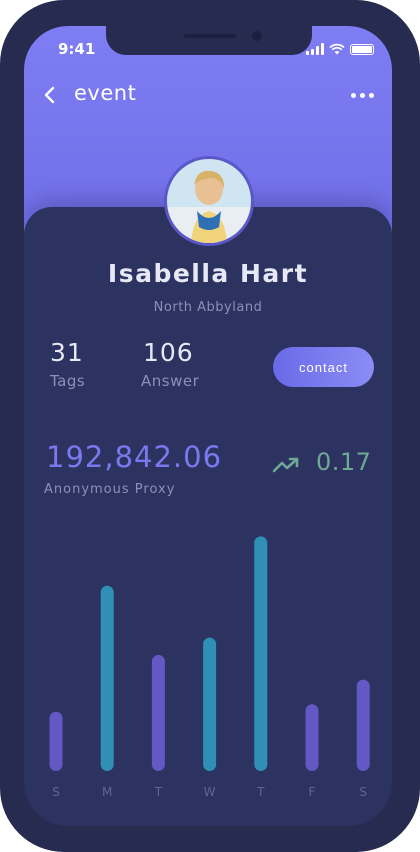 The height and width of the screenshot is (852, 420). I want to click on profile-location: North Abbyland, so click(208, 307).